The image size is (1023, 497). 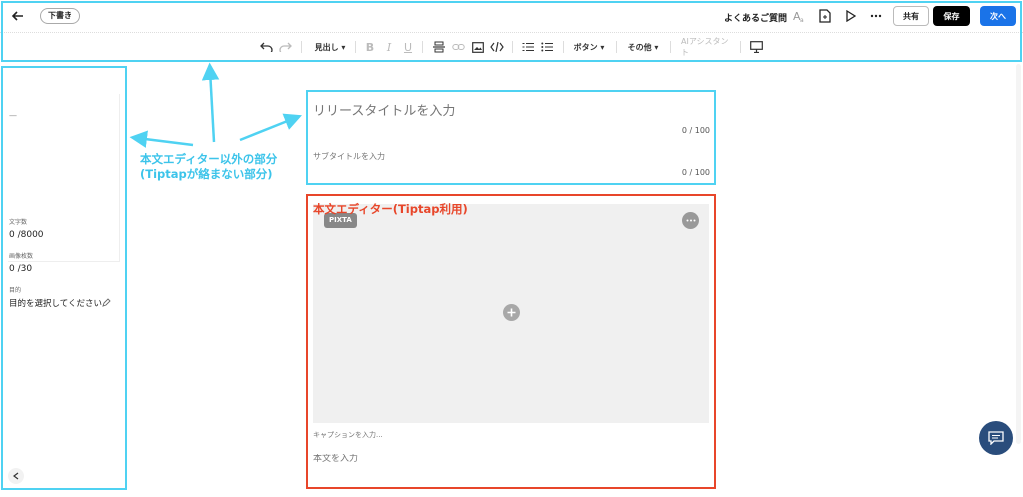 I want to click on save-button: 保存, so click(x=951, y=16).